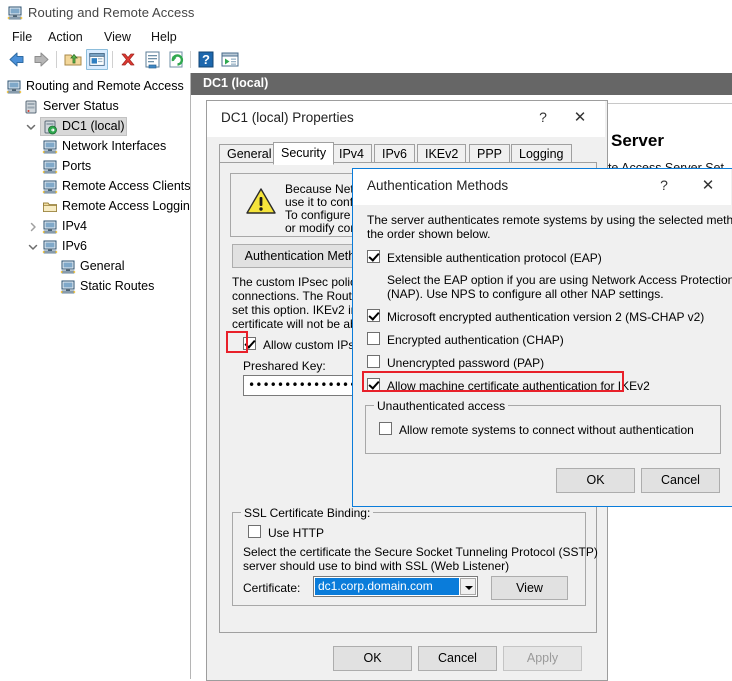 Image resolution: width=732 pixels, height=681 pixels. I want to click on properties-cancel-button: Cancel, so click(457, 658).